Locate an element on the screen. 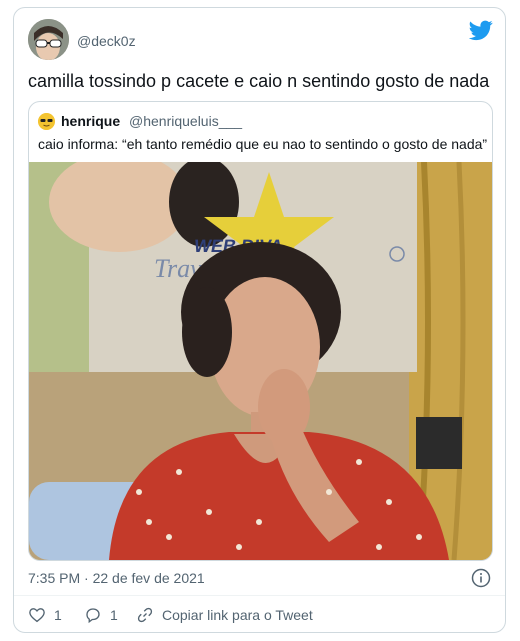  copy-link-button: Copiar link para o Tweet is located at coordinates (224, 615).